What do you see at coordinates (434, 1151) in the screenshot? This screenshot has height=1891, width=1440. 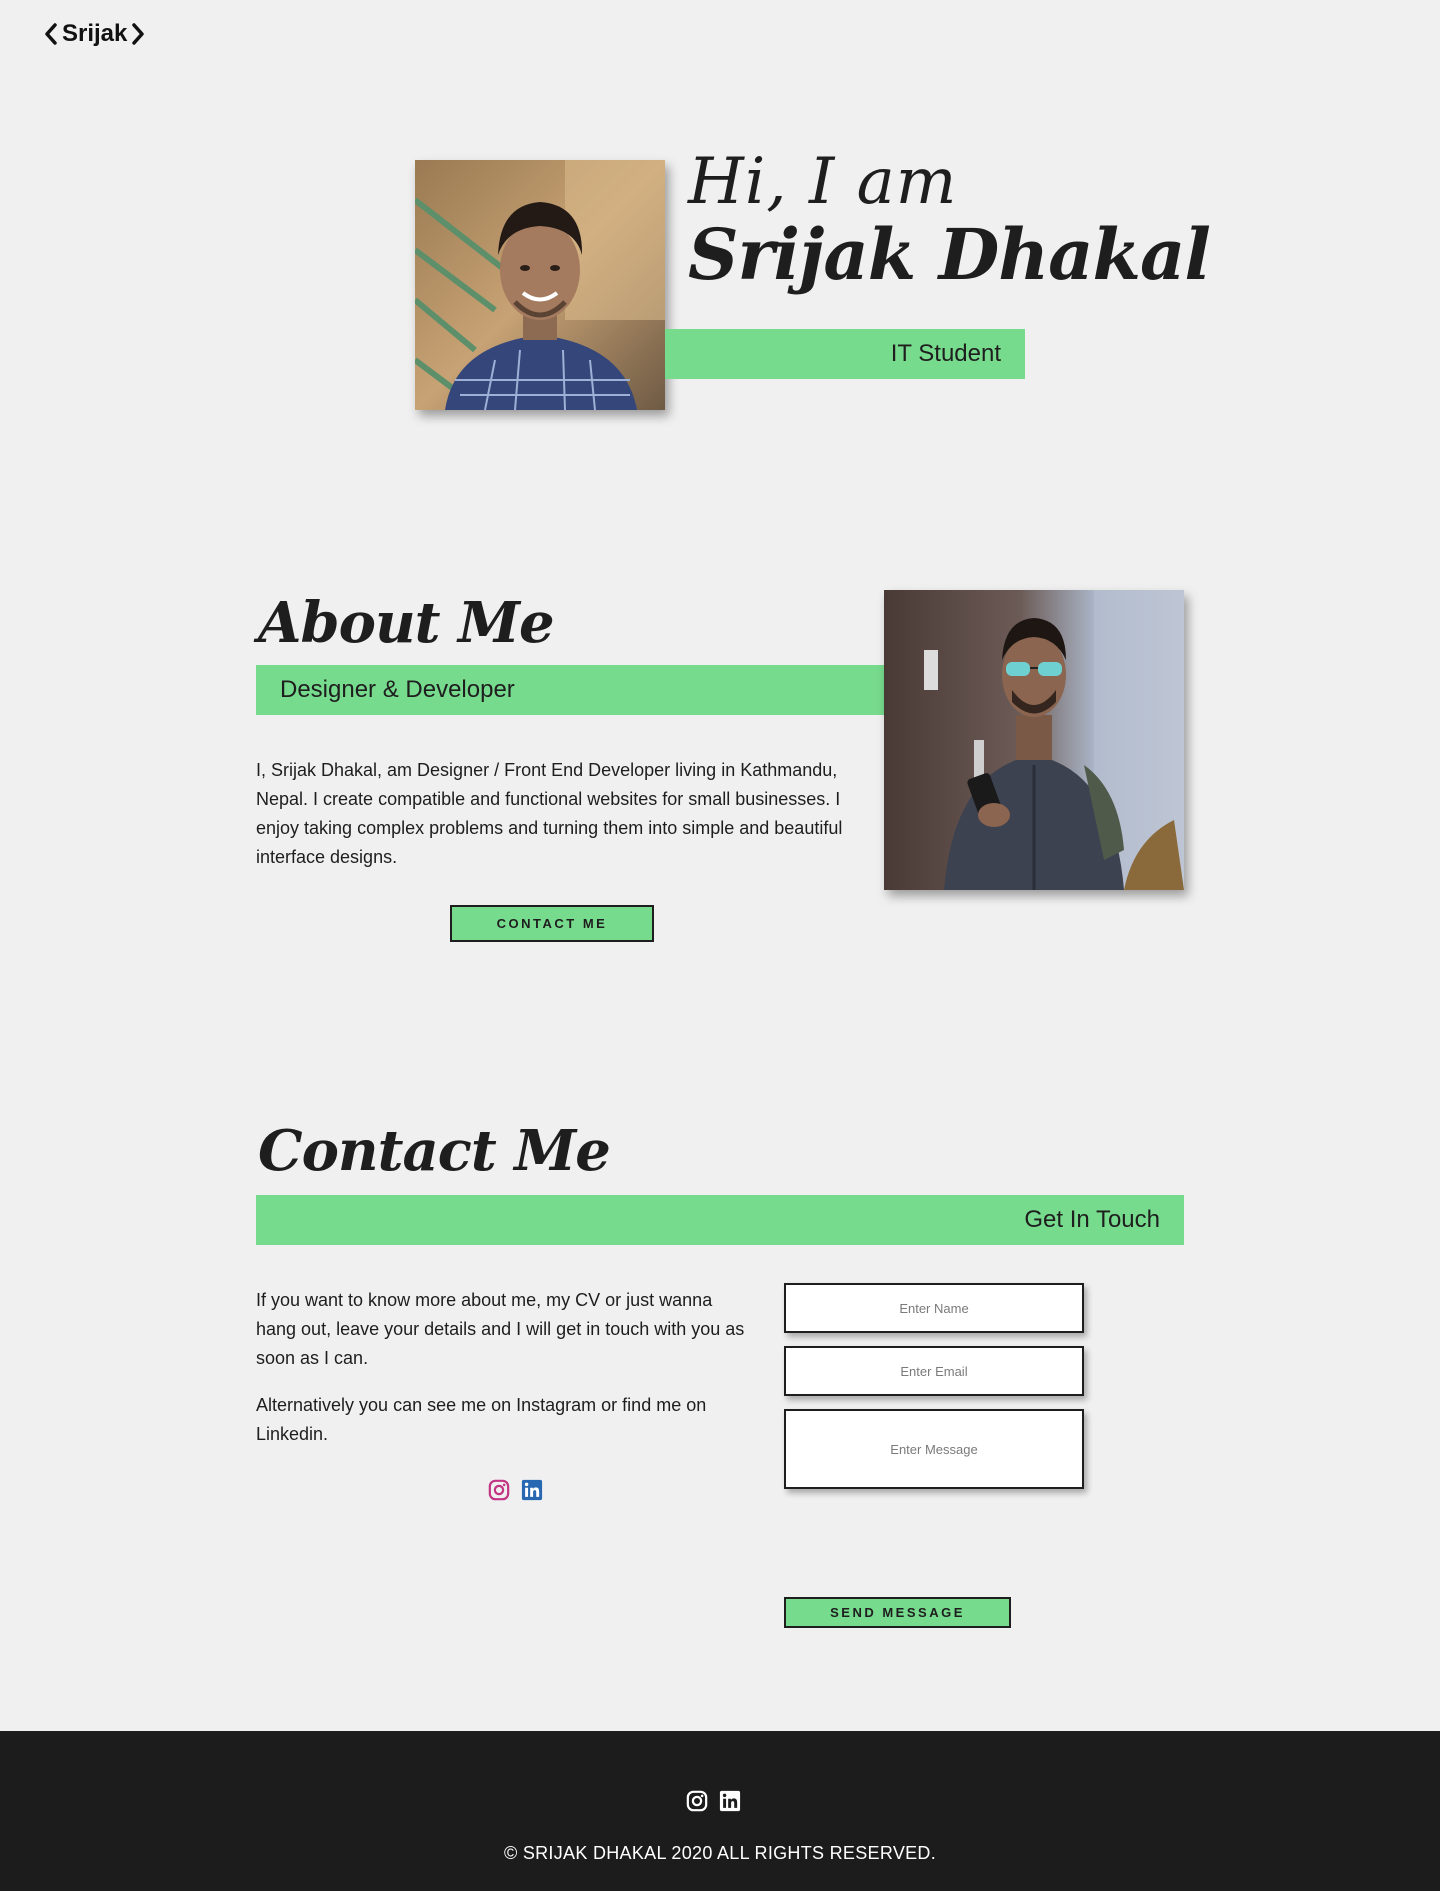 I see `contact-title: Contact Me` at bounding box center [434, 1151].